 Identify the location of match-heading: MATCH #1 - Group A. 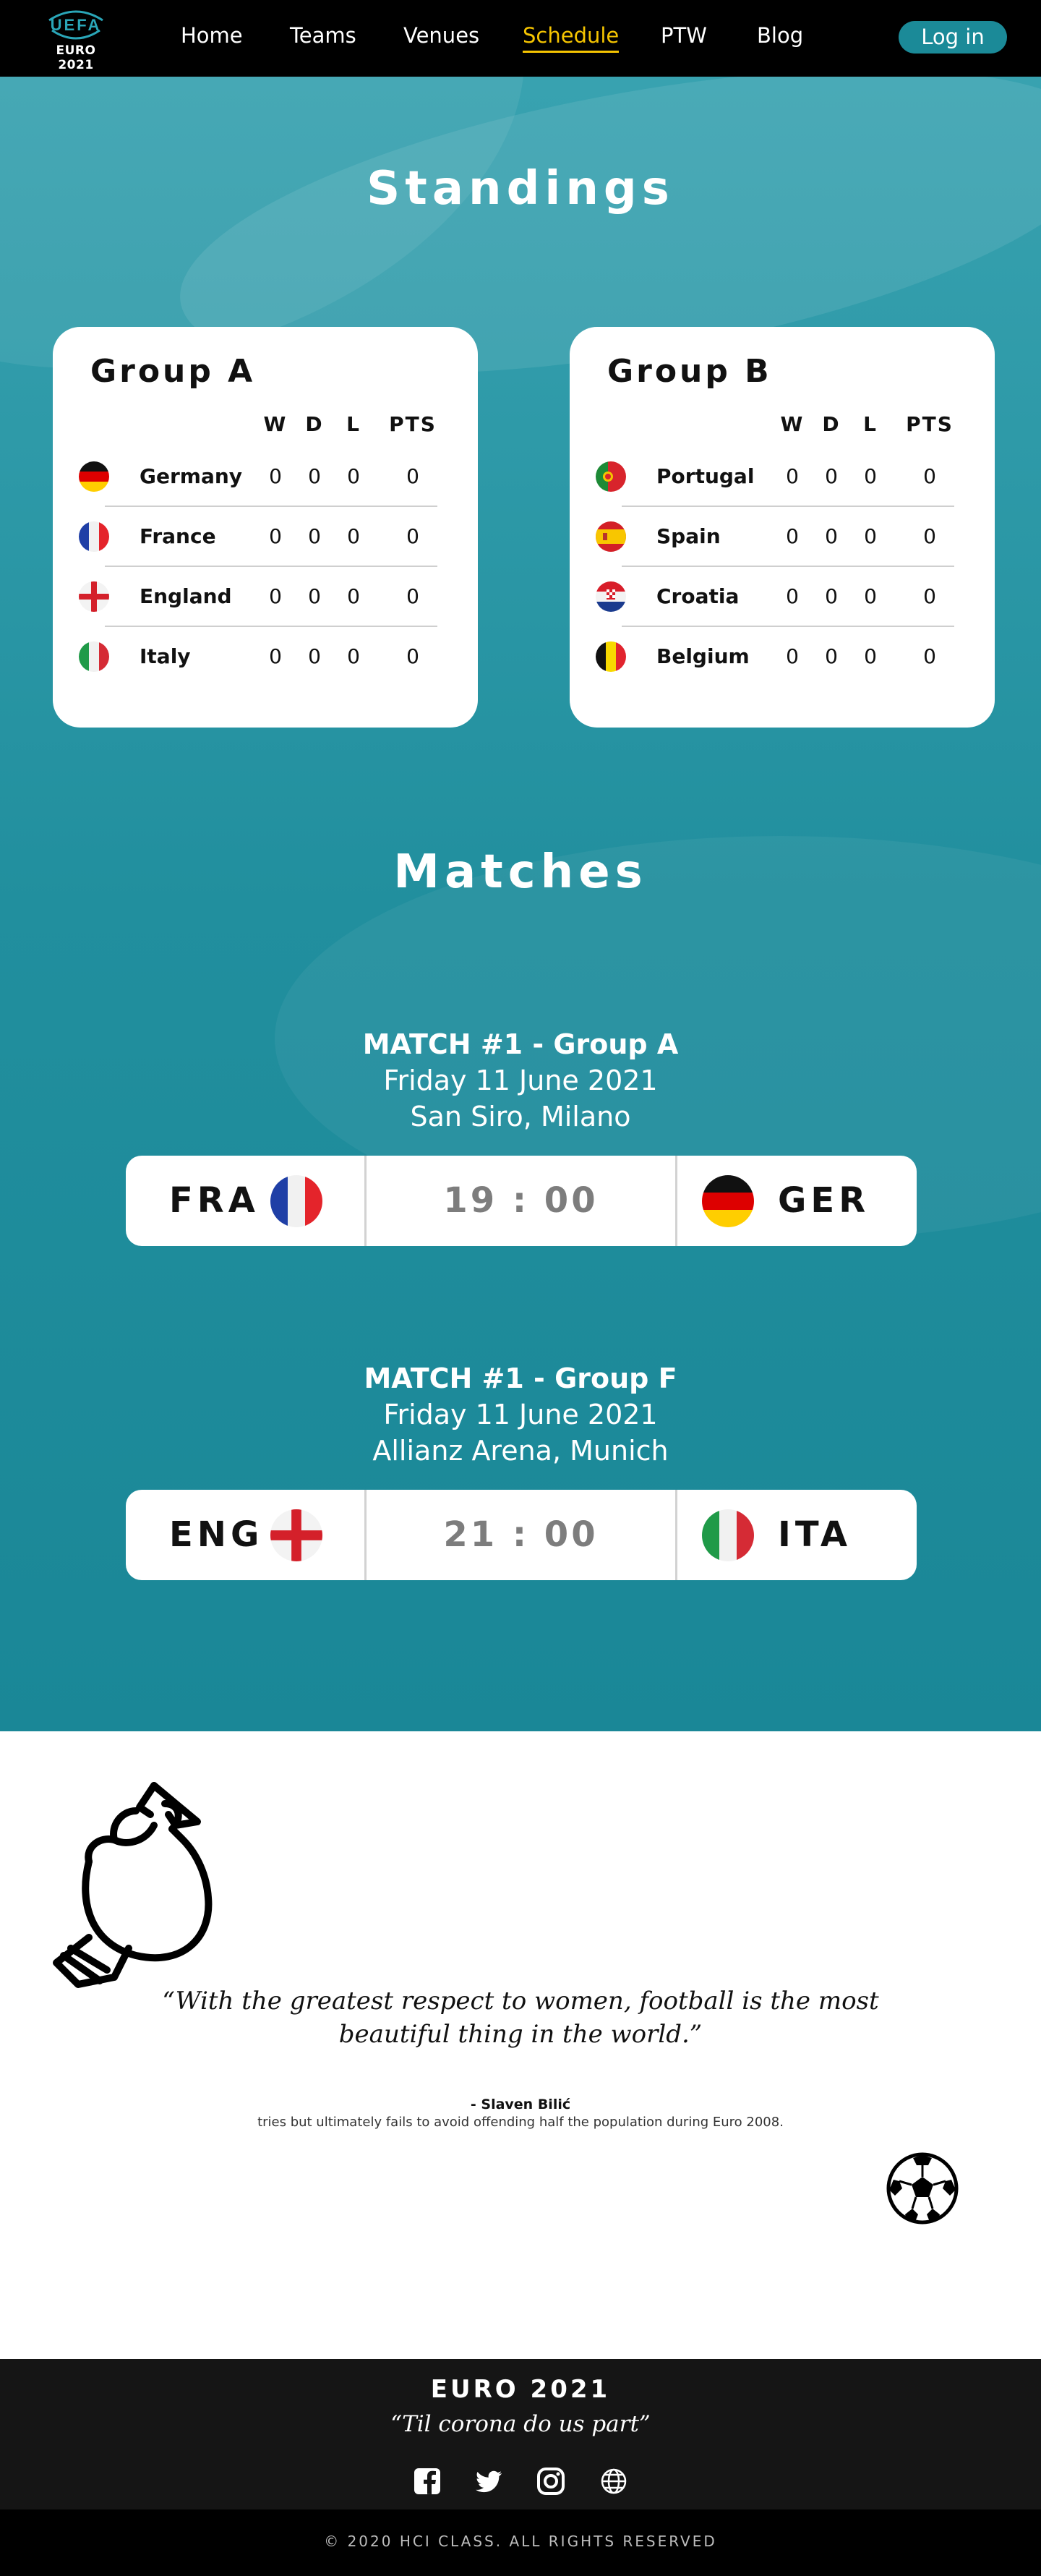
(520, 1044).